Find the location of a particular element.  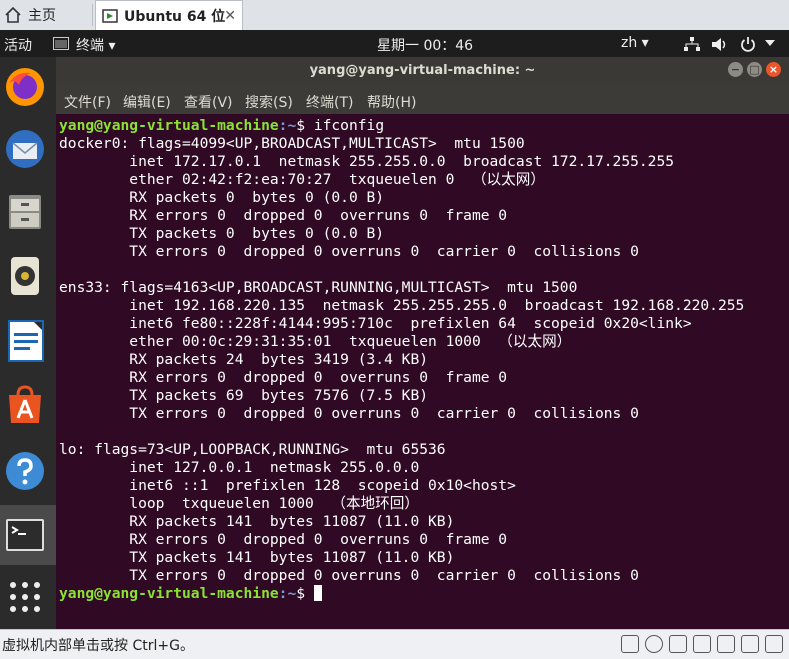

prompt-suffix-2: $ is located at coordinates (305, 593).